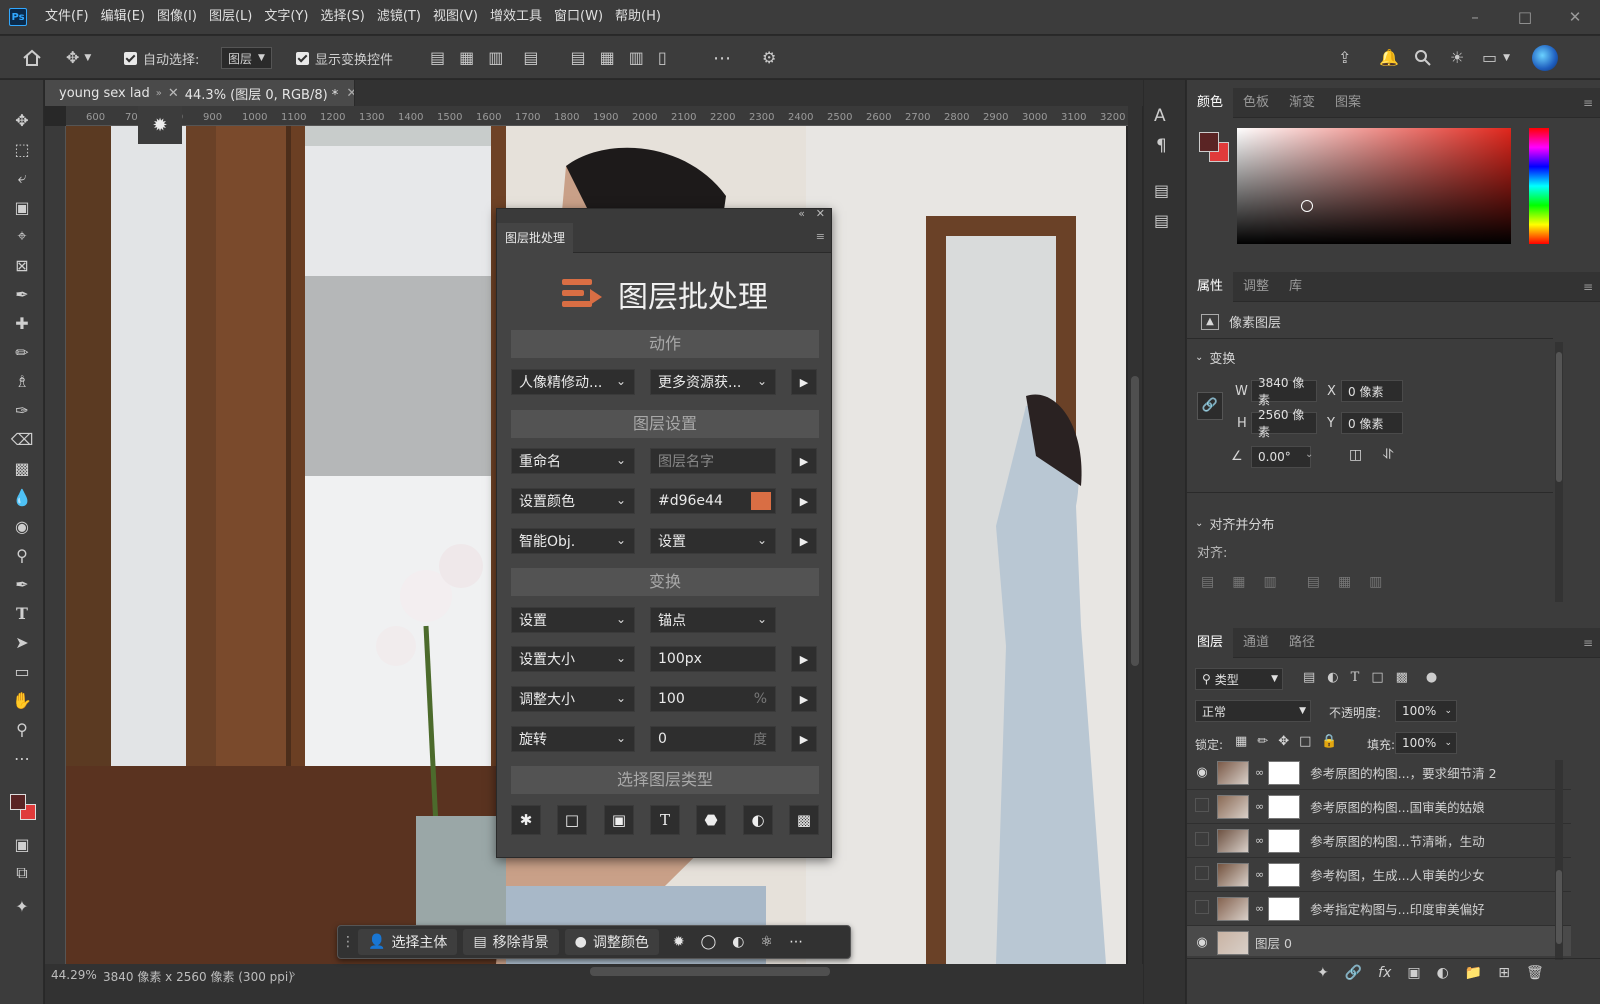 This screenshot has height=1004, width=1600. What do you see at coordinates (573, 699) in the screenshot?
I see `resize-dropdown: 调整大小 ⌄` at bounding box center [573, 699].